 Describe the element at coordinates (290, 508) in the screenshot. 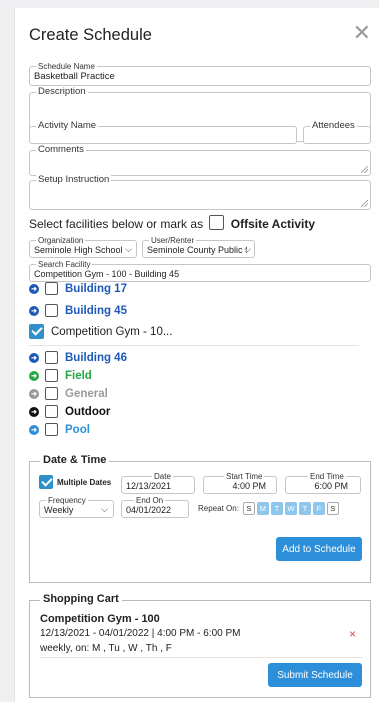

I see `day-toggle-wednesday: W` at that location.